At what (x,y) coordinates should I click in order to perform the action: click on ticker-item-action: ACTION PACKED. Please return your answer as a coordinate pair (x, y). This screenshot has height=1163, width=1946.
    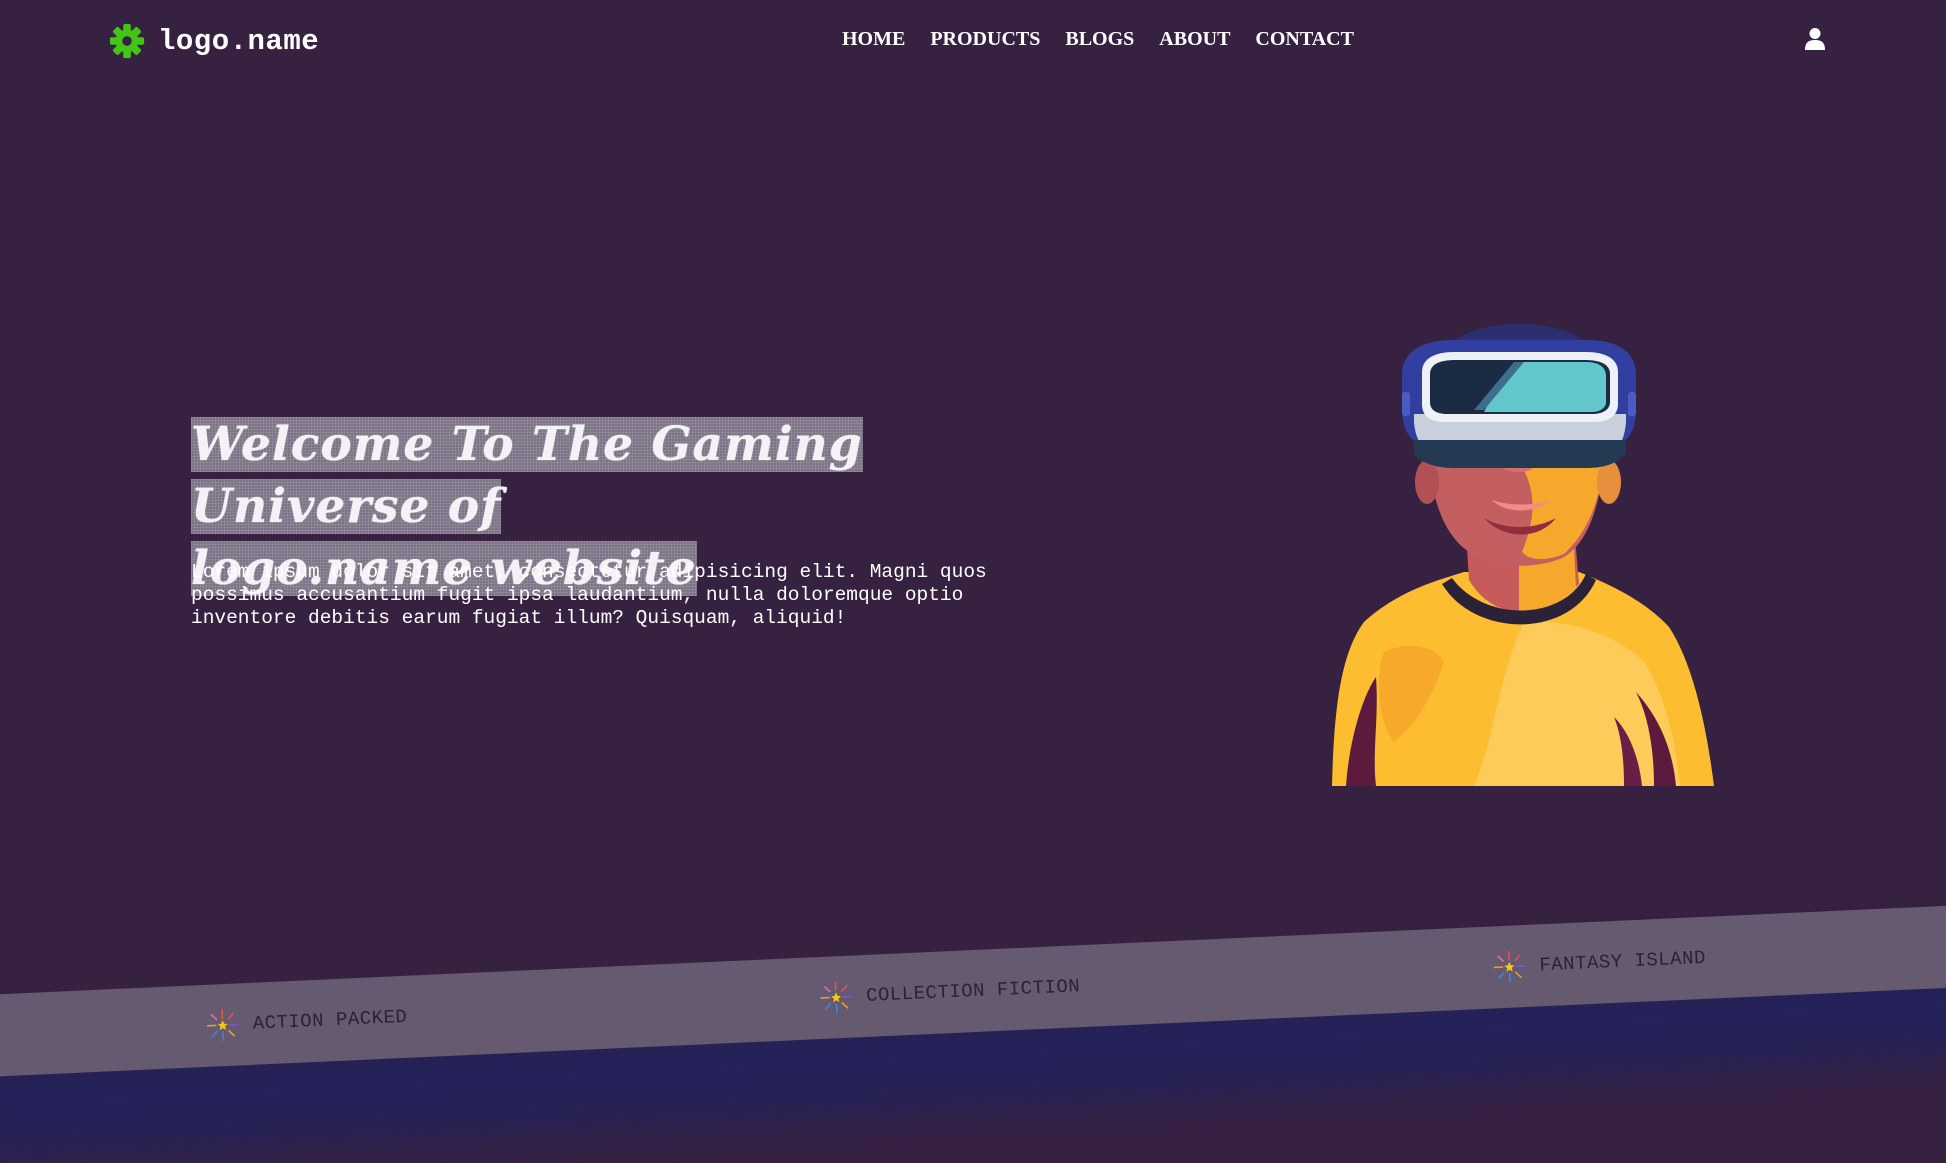
    Looking at the image, I should click on (306, 1021).